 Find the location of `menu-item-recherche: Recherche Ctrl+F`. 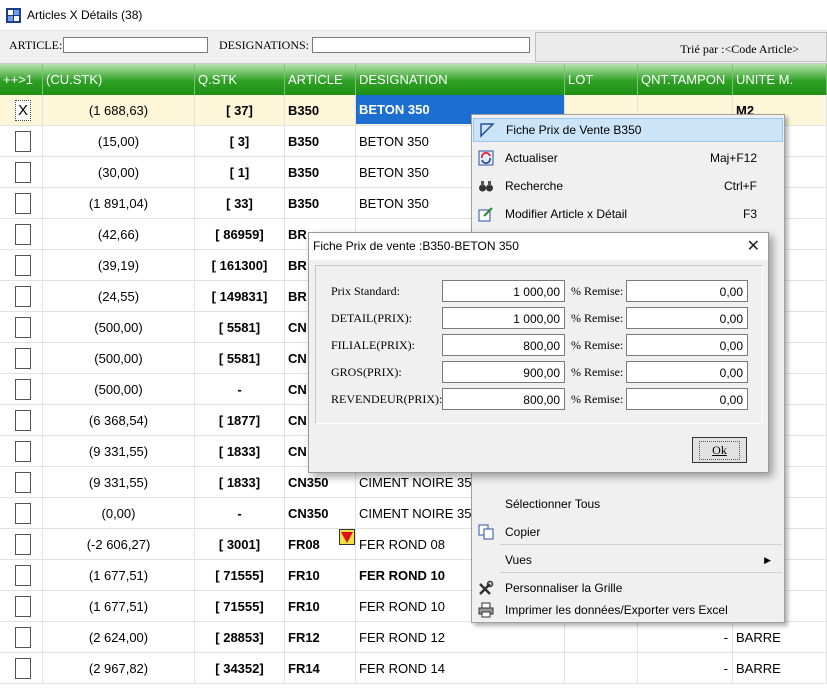

menu-item-recherche: Recherche Ctrl+F is located at coordinates (628, 186).